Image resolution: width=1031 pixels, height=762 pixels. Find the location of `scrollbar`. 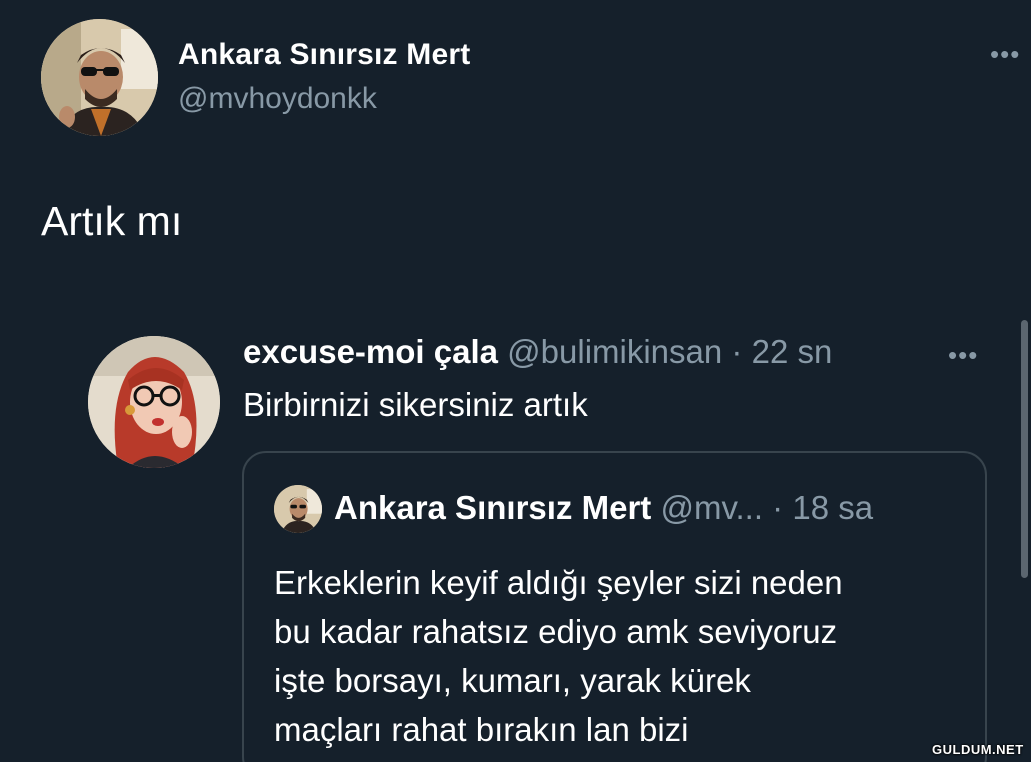

scrollbar is located at coordinates (1024, 449).